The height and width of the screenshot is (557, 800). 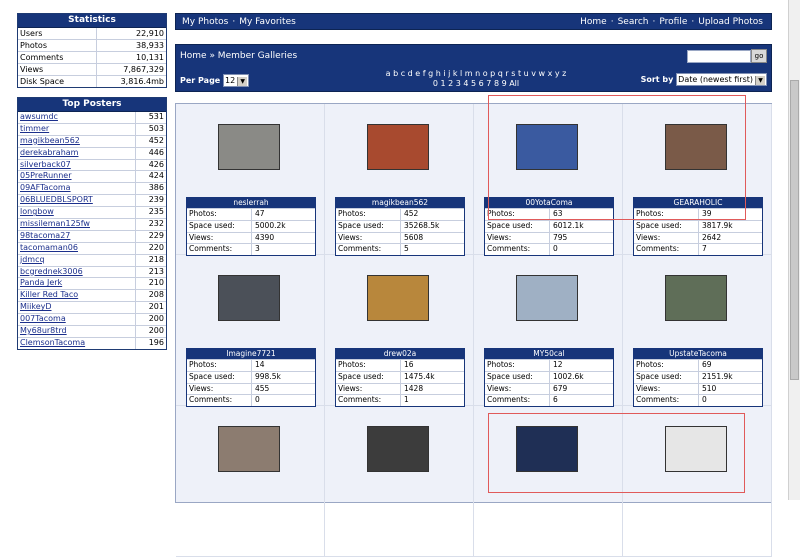 I want to click on poster-link: jdmcq, so click(x=77, y=260).